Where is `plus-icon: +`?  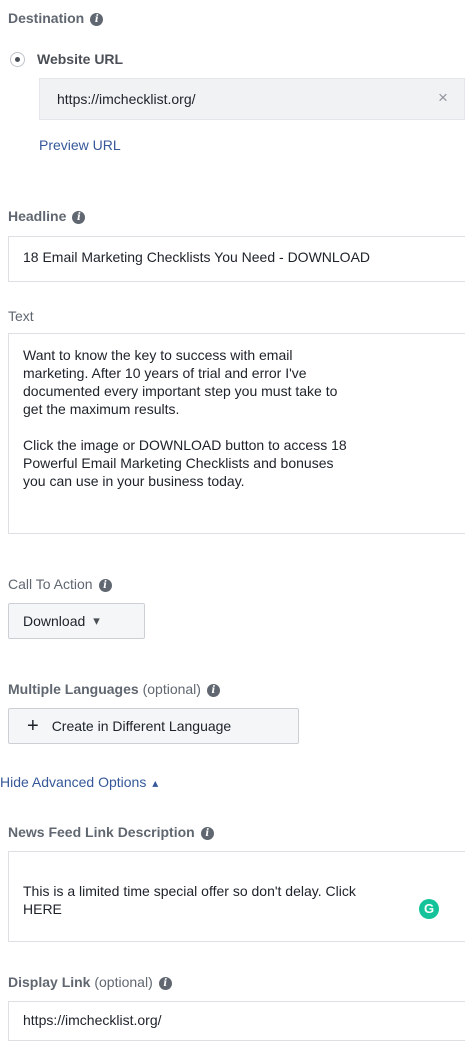 plus-icon: + is located at coordinates (33, 726).